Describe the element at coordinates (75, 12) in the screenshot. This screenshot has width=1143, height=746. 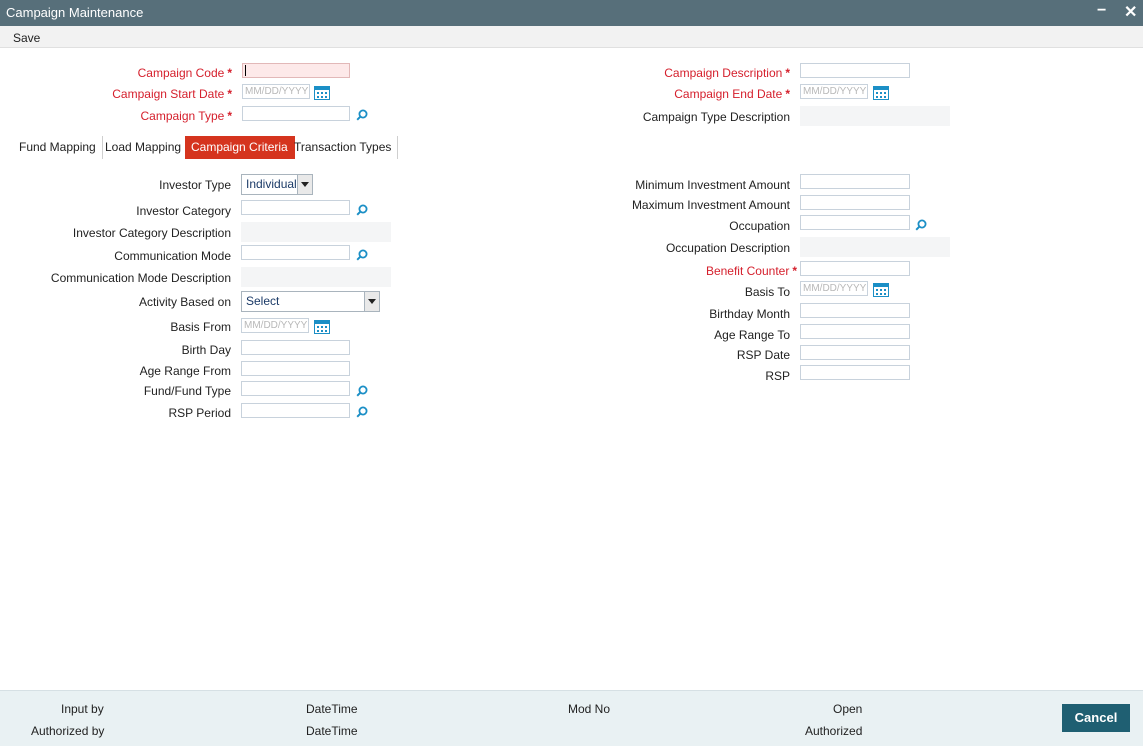
I see `window-title: Campaign Maintenance` at that location.